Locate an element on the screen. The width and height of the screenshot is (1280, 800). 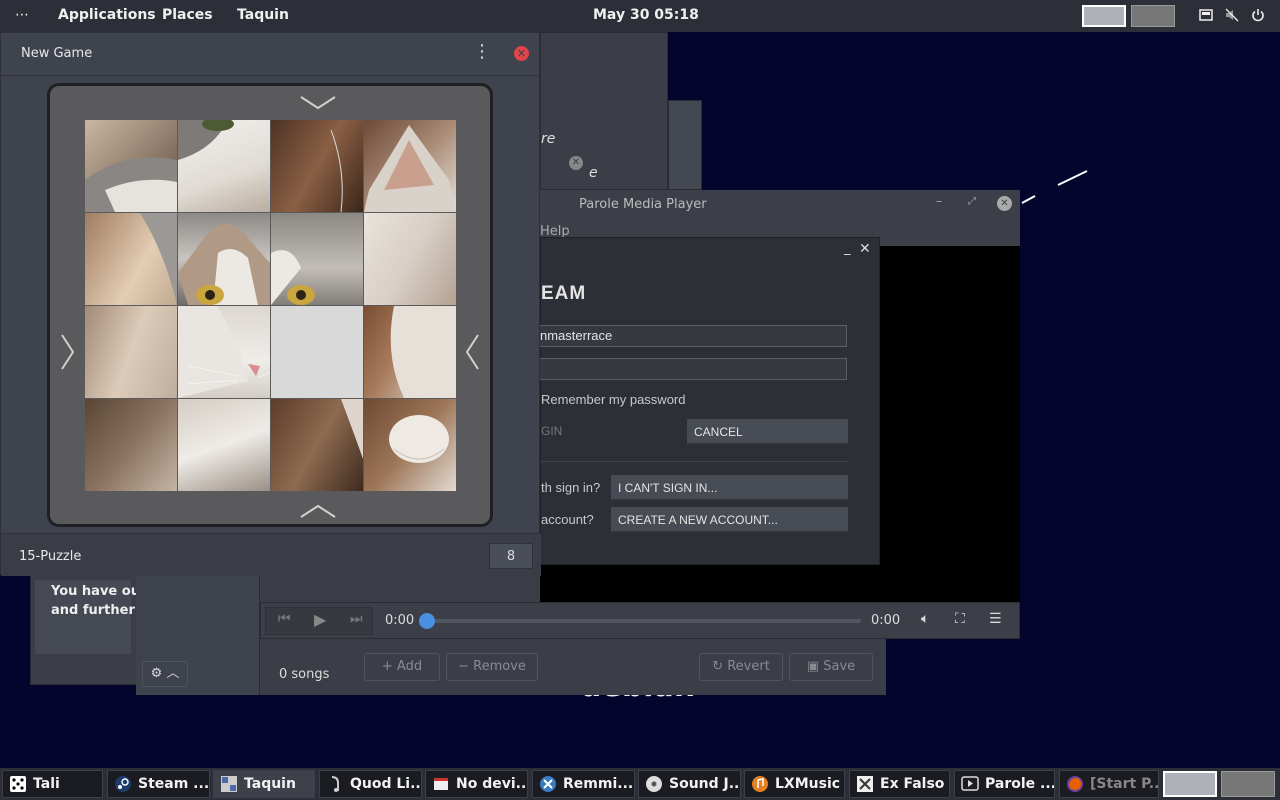
firefox-icon is located at coordinates (1075, 784).